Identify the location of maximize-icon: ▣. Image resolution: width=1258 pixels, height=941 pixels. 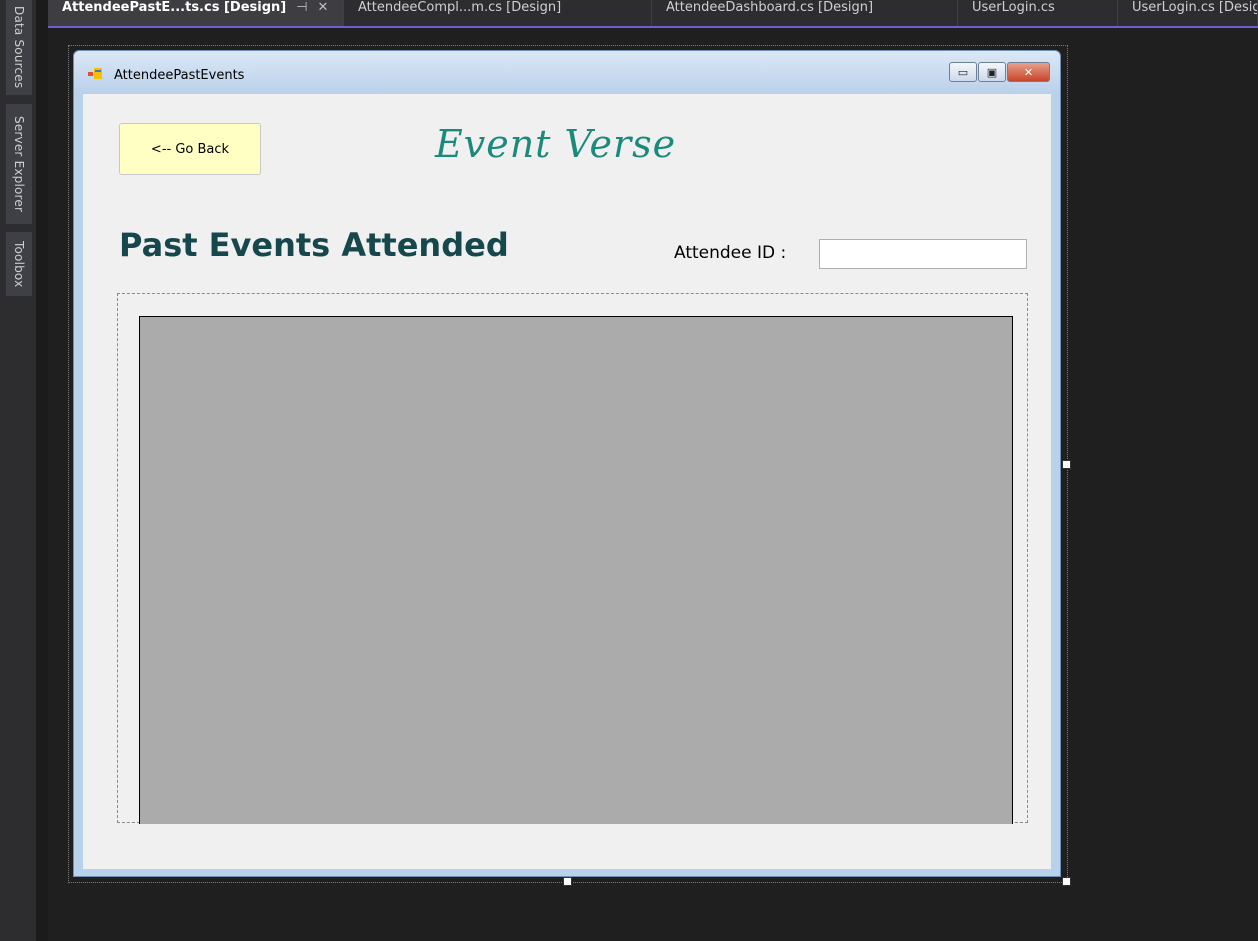
(992, 72).